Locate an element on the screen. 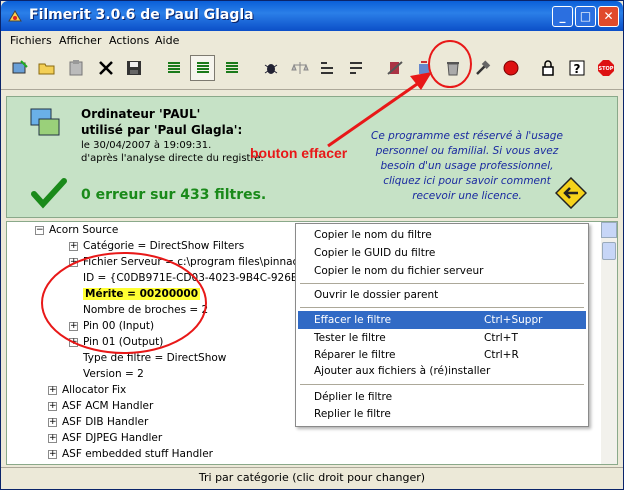 The width and height of the screenshot is (624, 490). tree-item-version: Version = 2 is located at coordinates (113, 374).